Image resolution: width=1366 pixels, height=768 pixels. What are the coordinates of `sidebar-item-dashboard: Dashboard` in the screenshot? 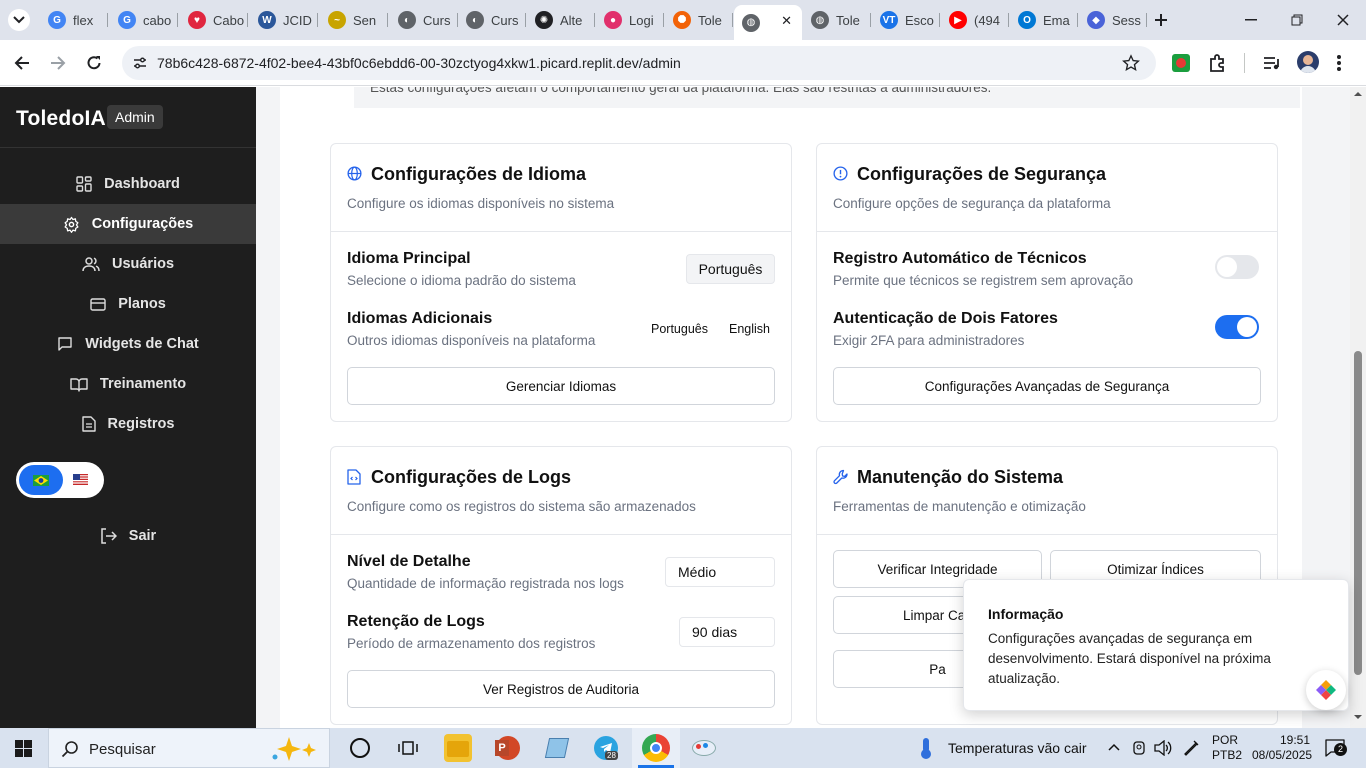 It's located at (128, 184).